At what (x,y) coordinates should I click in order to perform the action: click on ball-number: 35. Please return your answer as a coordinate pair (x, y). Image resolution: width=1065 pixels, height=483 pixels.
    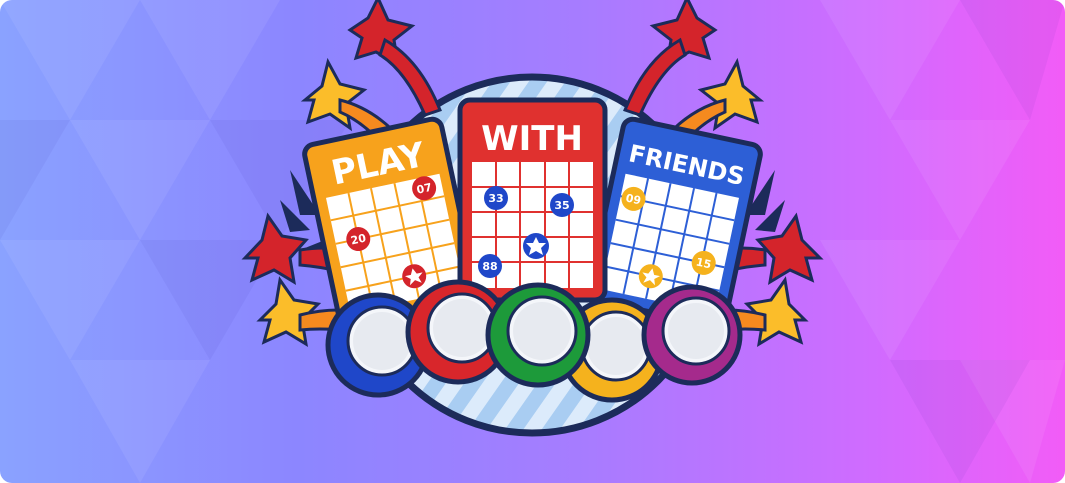
    Looking at the image, I should click on (561, 205).